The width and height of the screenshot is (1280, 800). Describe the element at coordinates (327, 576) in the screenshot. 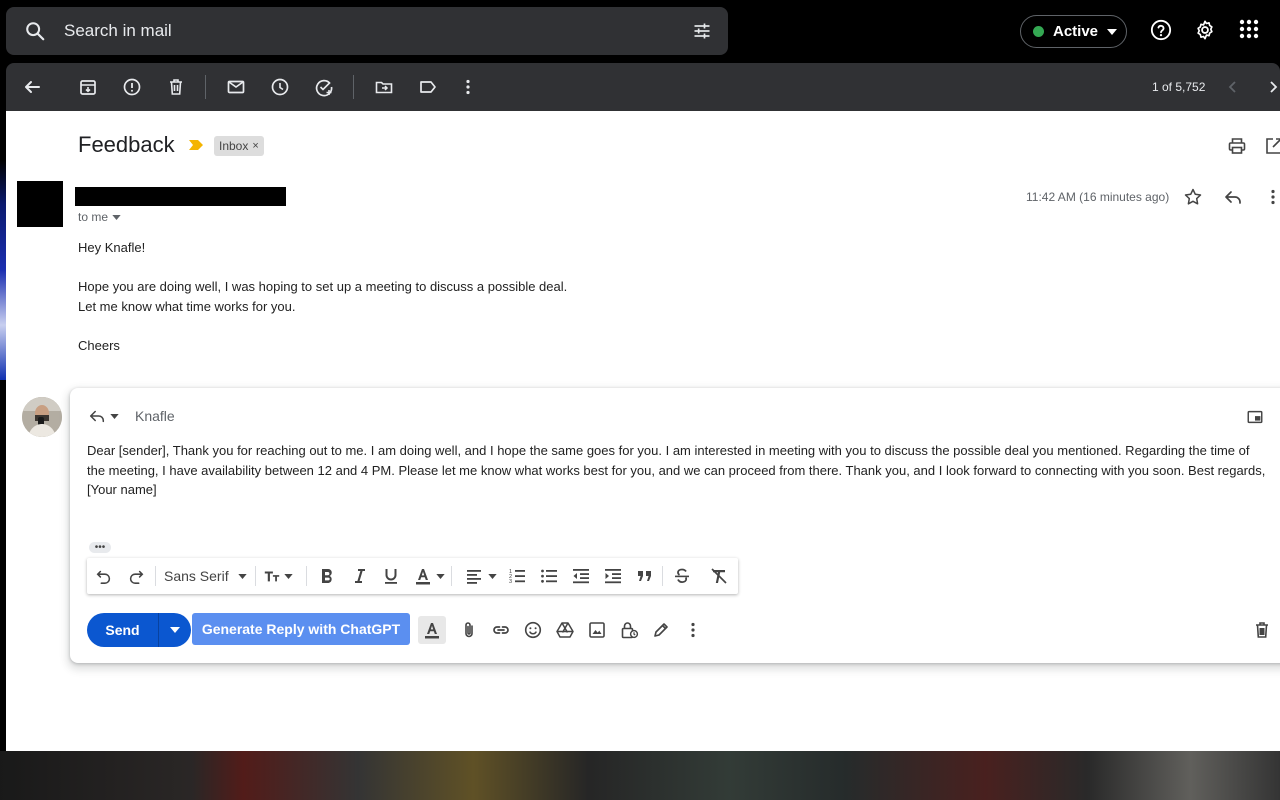

I see `bold-icon` at that location.